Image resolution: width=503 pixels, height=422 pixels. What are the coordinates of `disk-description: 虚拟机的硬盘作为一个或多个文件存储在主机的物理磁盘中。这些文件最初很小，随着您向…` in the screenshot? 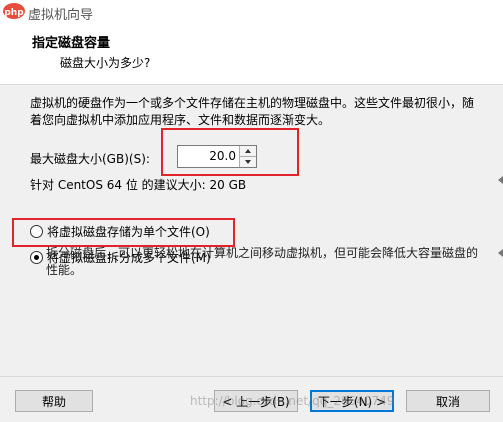 It's located at (252, 111).